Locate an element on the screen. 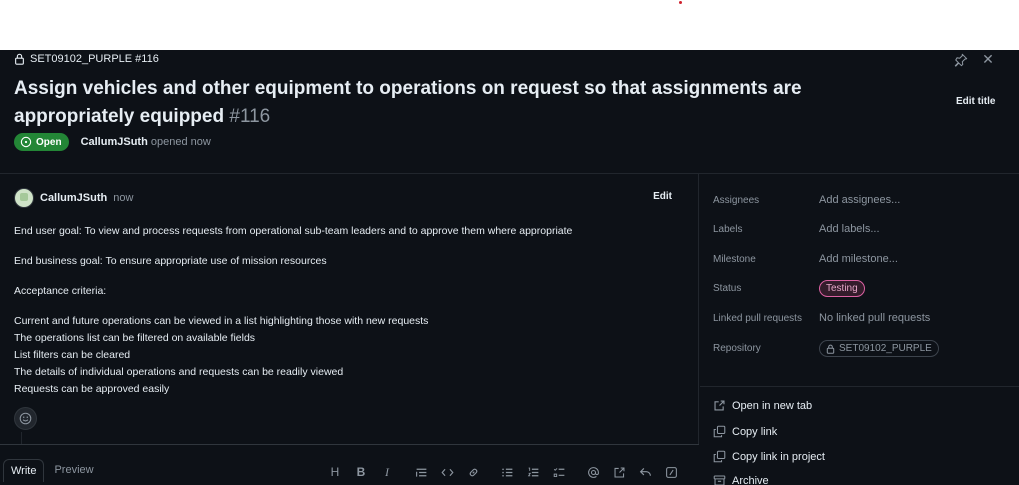 Image resolution: width=1019 pixels, height=485 pixels. tab-write: Write is located at coordinates (24, 470).